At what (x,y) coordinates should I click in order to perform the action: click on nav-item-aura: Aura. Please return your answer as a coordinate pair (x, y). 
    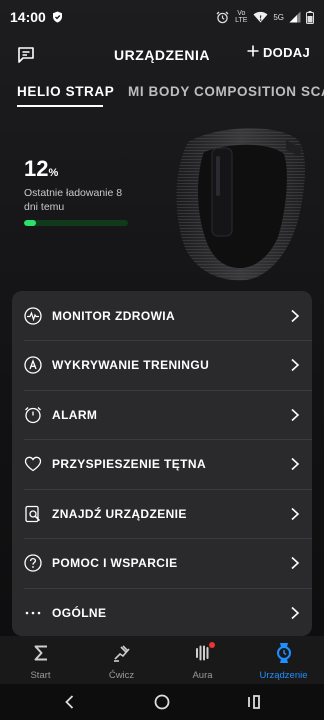
    Looking at the image, I should click on (202, 660).